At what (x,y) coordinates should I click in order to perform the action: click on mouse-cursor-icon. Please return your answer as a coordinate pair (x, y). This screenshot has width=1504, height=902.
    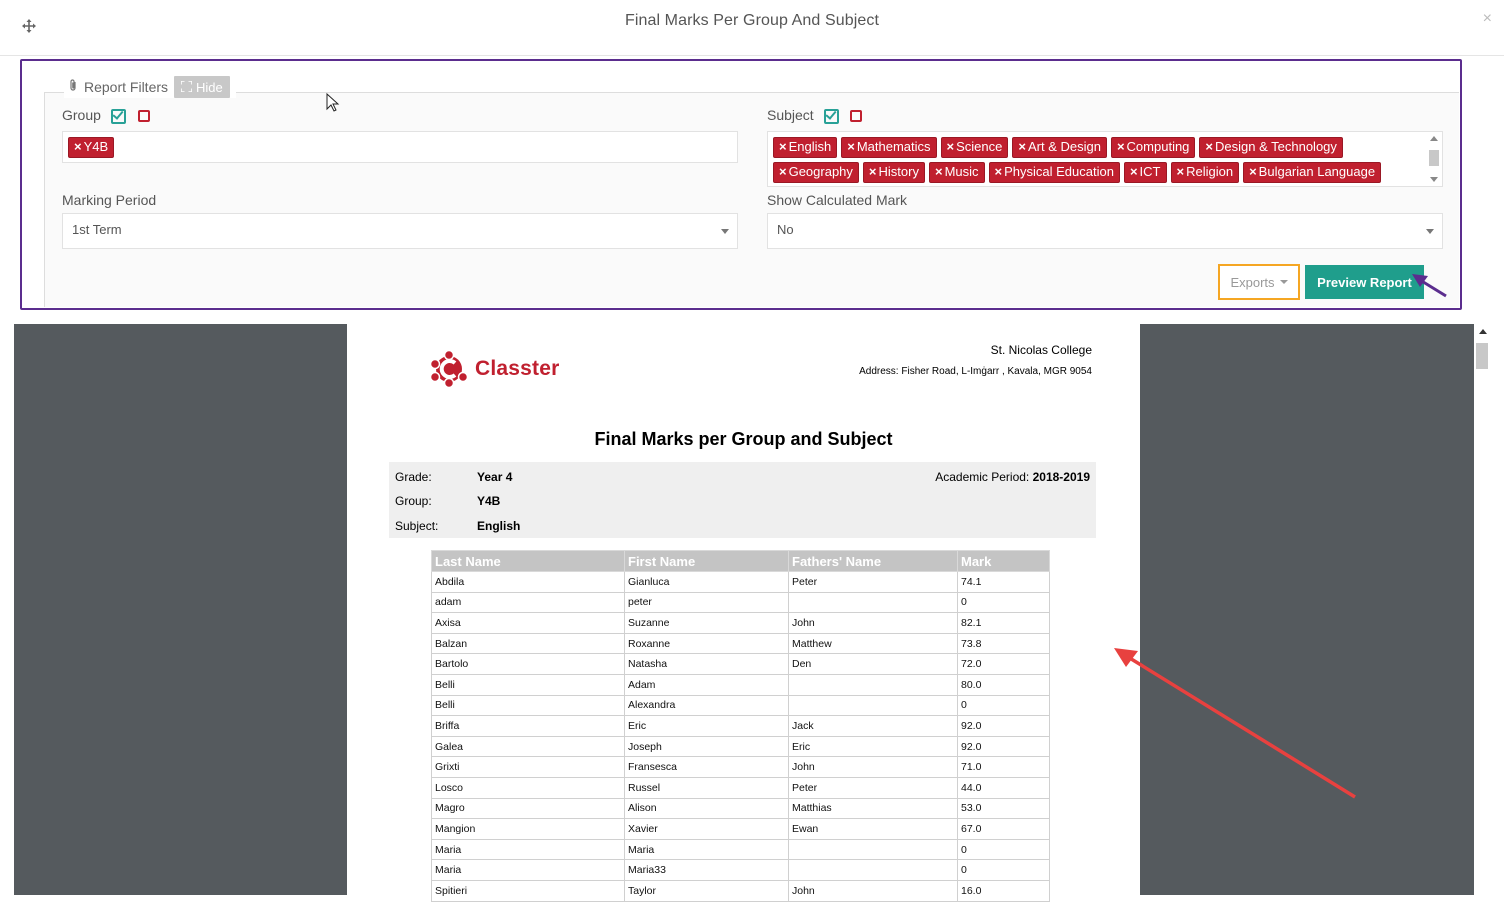
    Looking at the image, I should click on (333, 102).